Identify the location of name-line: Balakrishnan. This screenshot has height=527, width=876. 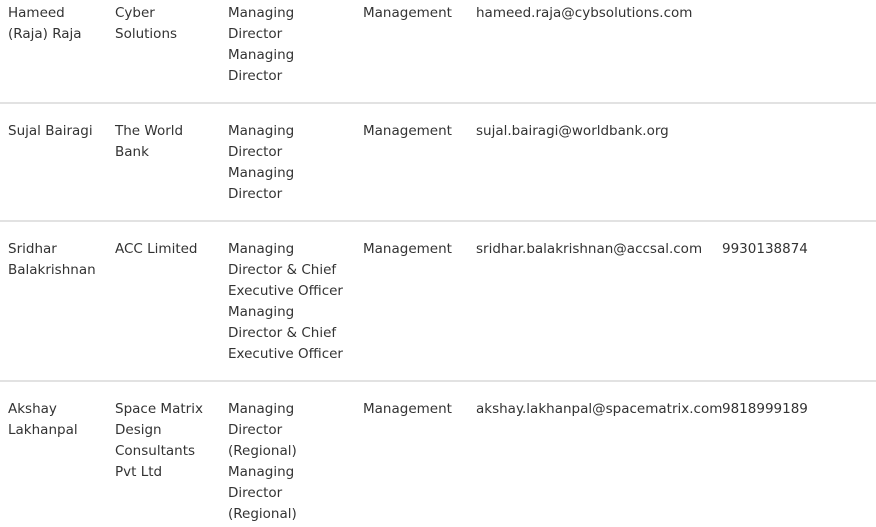
(52, 270).